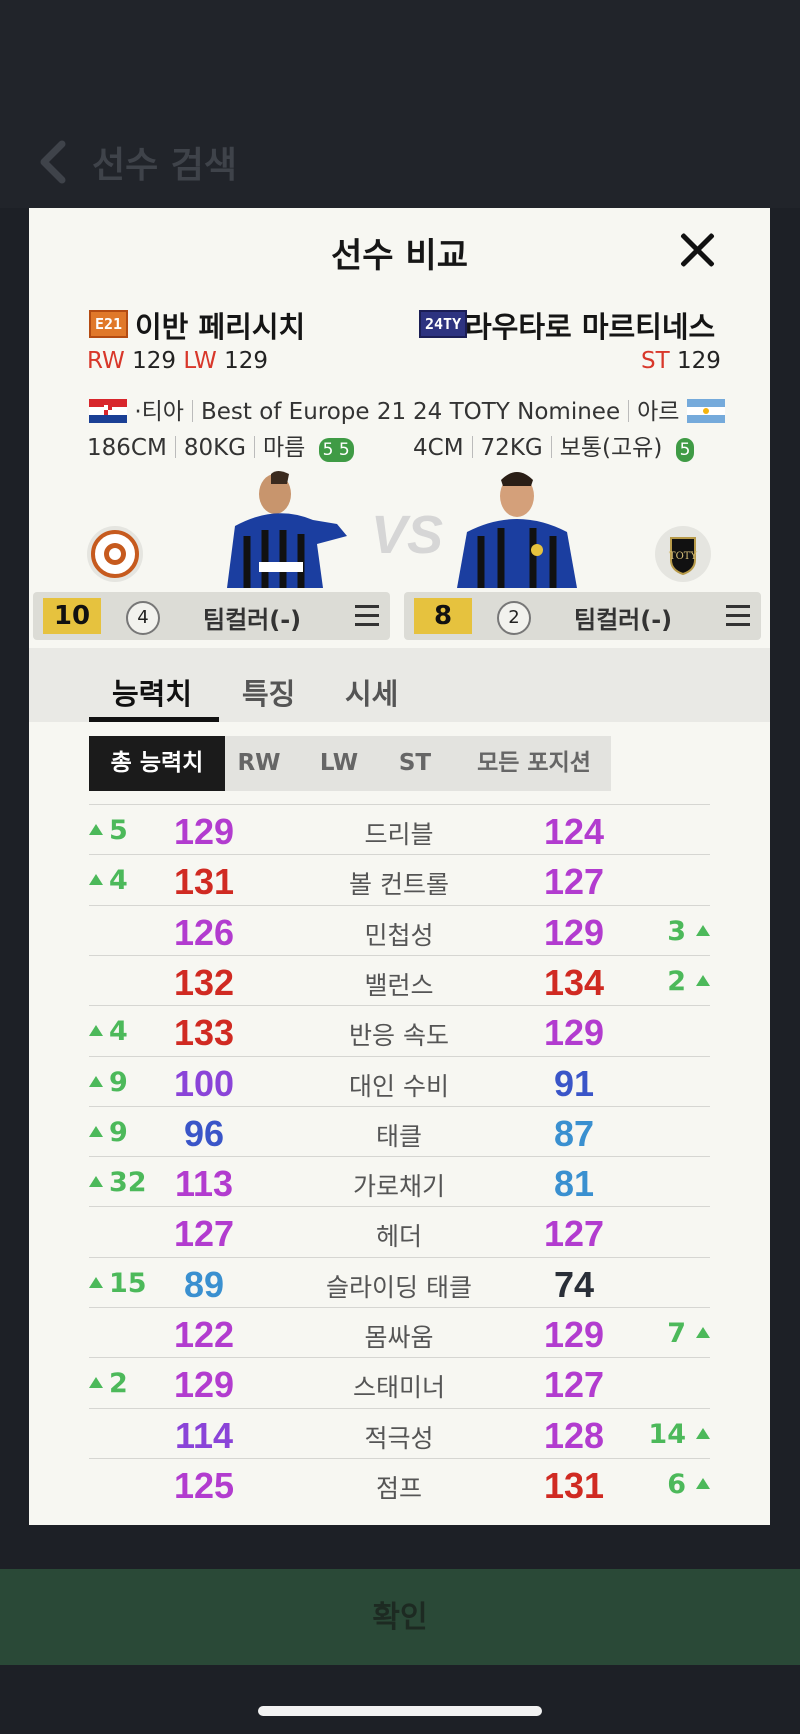 This screenshot has height=1734, width=800. What do you see at coordinates (738, 616) in the screenshot?
I see `right-menu-icon` at bounding box center [738, 616].